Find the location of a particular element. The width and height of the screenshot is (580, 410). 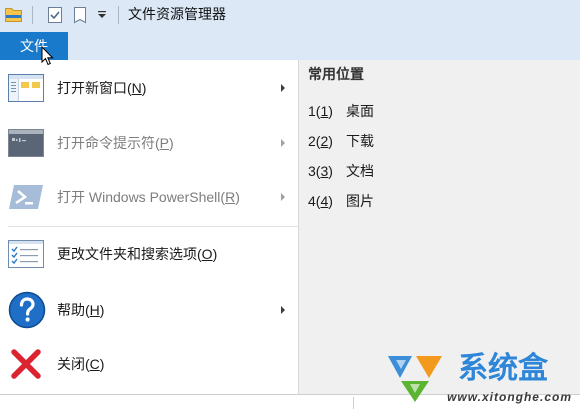

menu-item-open-powershell: 打开 Windows PowerShell(R) is located at coordinates (149, 197).